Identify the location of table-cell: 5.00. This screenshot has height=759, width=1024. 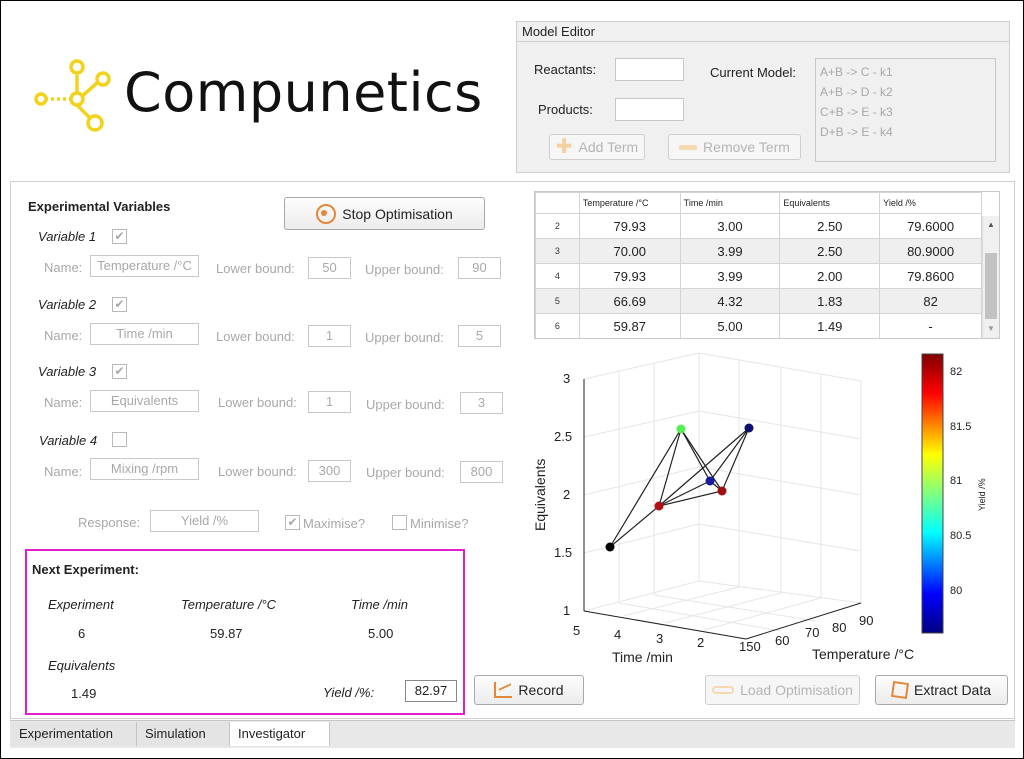
(730, 325).